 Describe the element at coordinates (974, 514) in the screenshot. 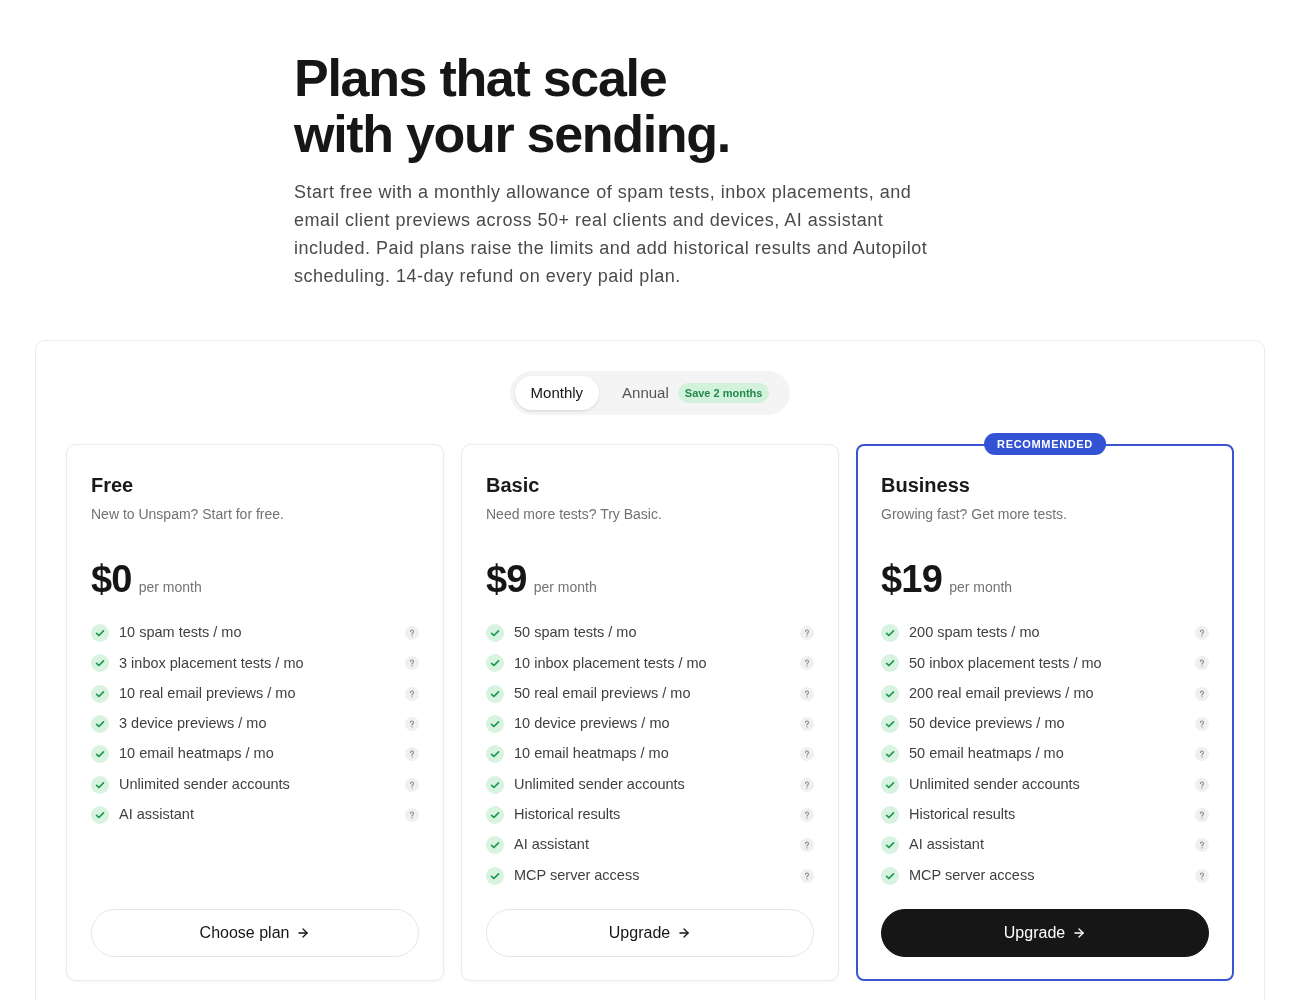

I see `plan-tagline: Growing fast? Get more tests.` at that location.